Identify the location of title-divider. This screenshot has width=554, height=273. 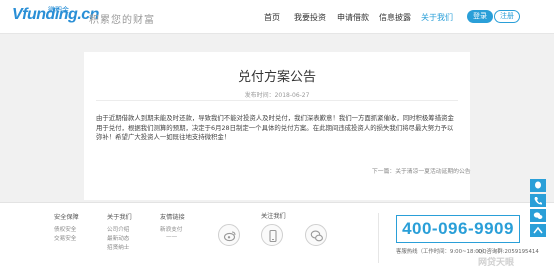
(277, 100).